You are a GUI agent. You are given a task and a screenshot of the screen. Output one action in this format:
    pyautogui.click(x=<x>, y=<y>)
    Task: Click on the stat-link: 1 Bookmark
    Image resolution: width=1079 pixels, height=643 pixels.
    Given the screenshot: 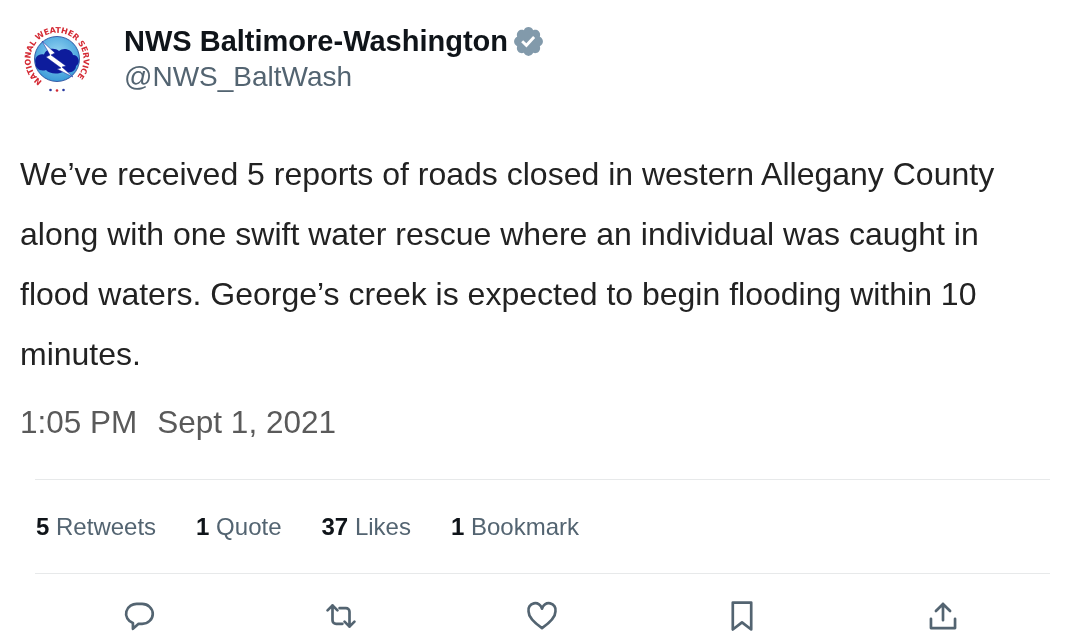 What is the action you would take?
    pyautogui.click(x=514, y=527)
    